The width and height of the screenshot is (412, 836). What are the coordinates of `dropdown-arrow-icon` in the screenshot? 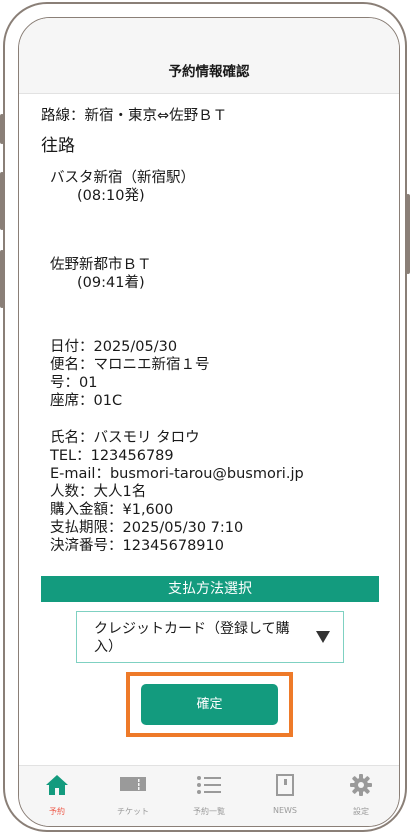 It's located at (323, 637).